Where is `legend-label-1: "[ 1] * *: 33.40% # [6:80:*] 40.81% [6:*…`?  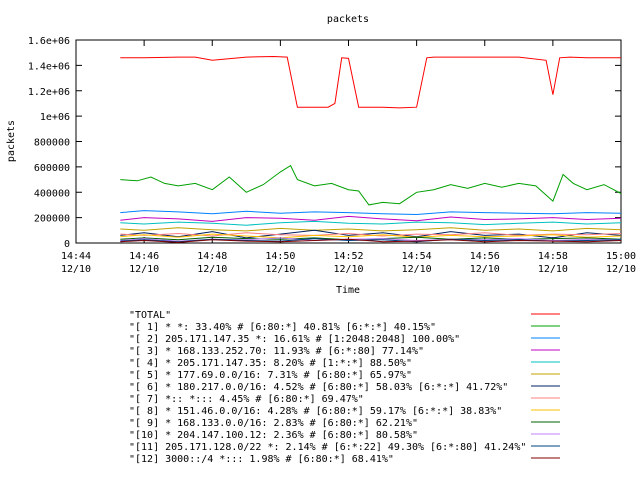
legend-label-1: "[ 1] * *: 33.40% # [6:80:*] 40.81% [6:*… is located at coordinates (282, 327).